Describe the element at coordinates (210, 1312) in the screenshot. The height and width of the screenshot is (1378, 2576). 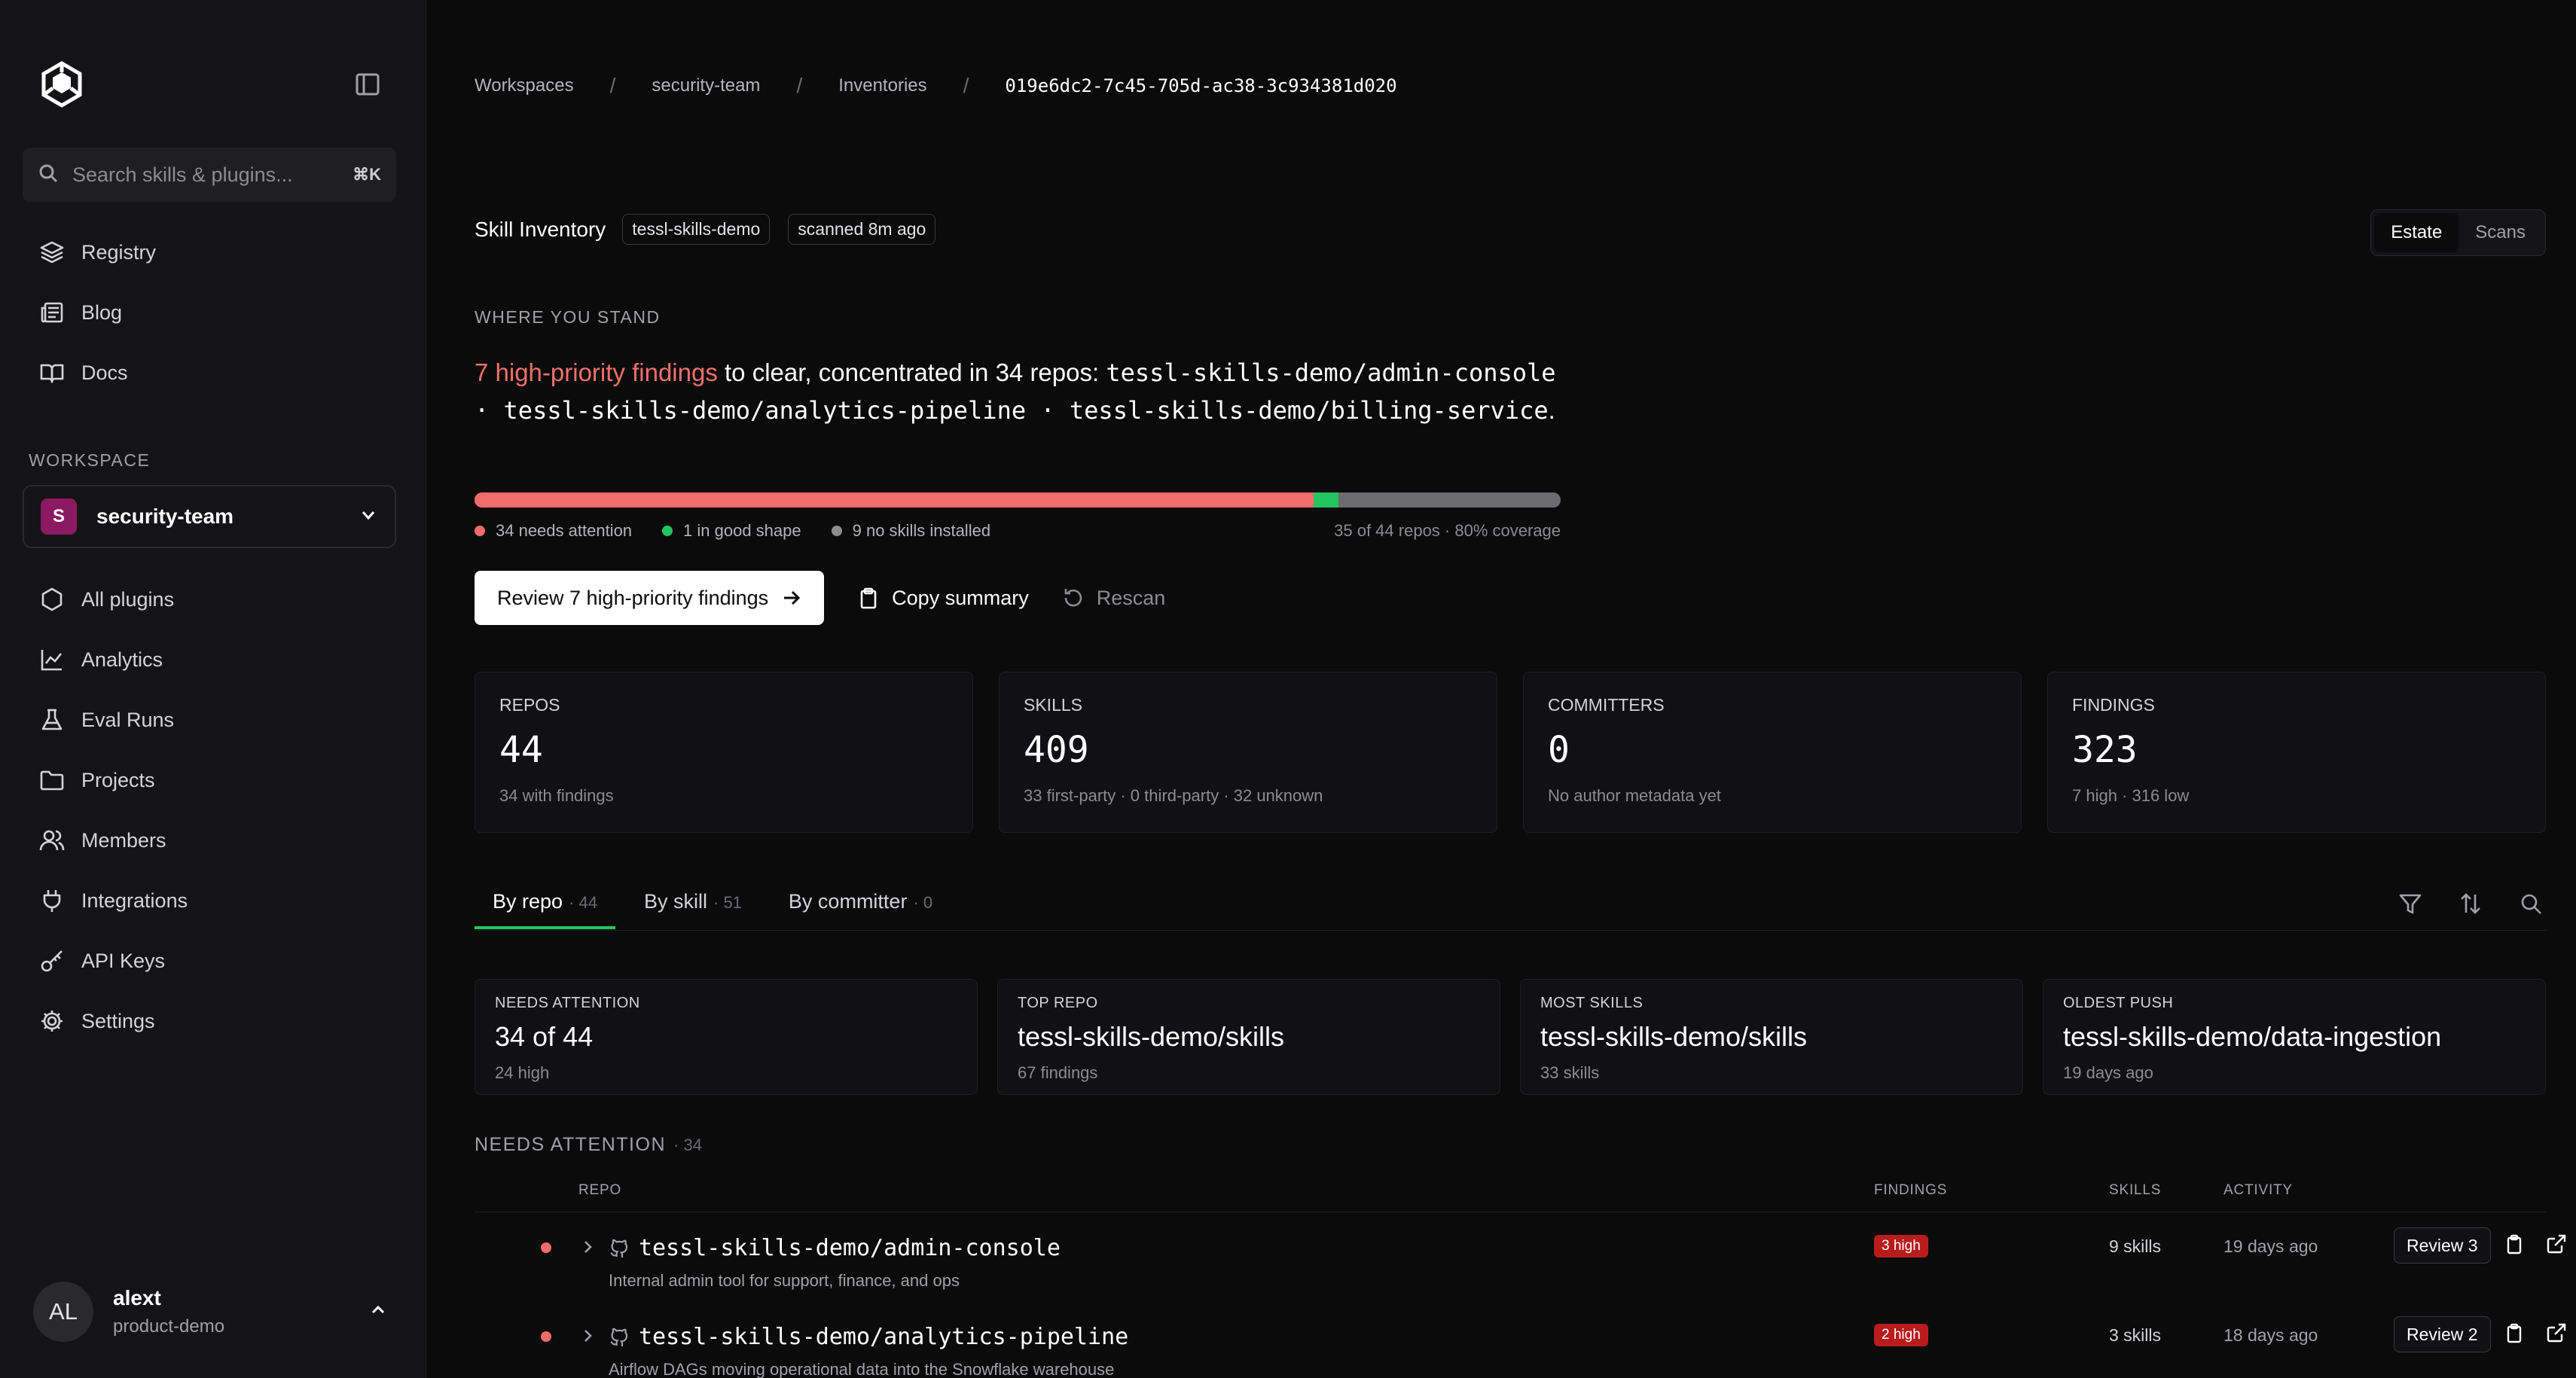
I see `user-menu: AL alext product-demo` at that location.